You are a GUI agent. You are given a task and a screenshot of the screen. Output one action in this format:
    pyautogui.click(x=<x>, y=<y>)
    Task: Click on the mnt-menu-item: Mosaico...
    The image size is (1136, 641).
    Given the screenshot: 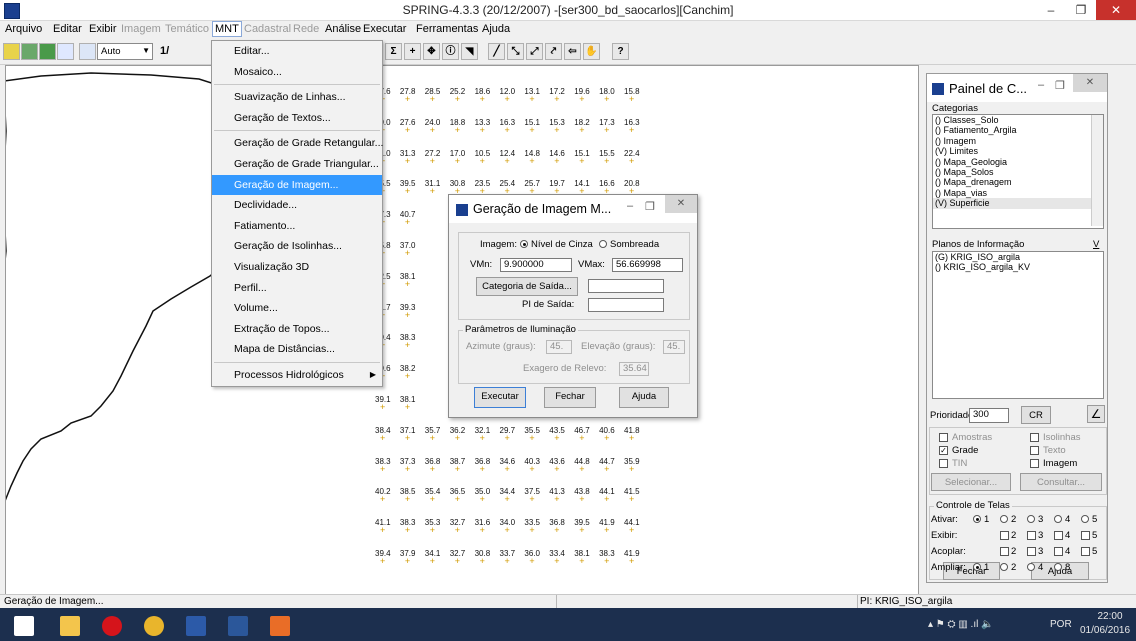 What is the action you would take?
    pyautogui.click(x=297, y=72)
    